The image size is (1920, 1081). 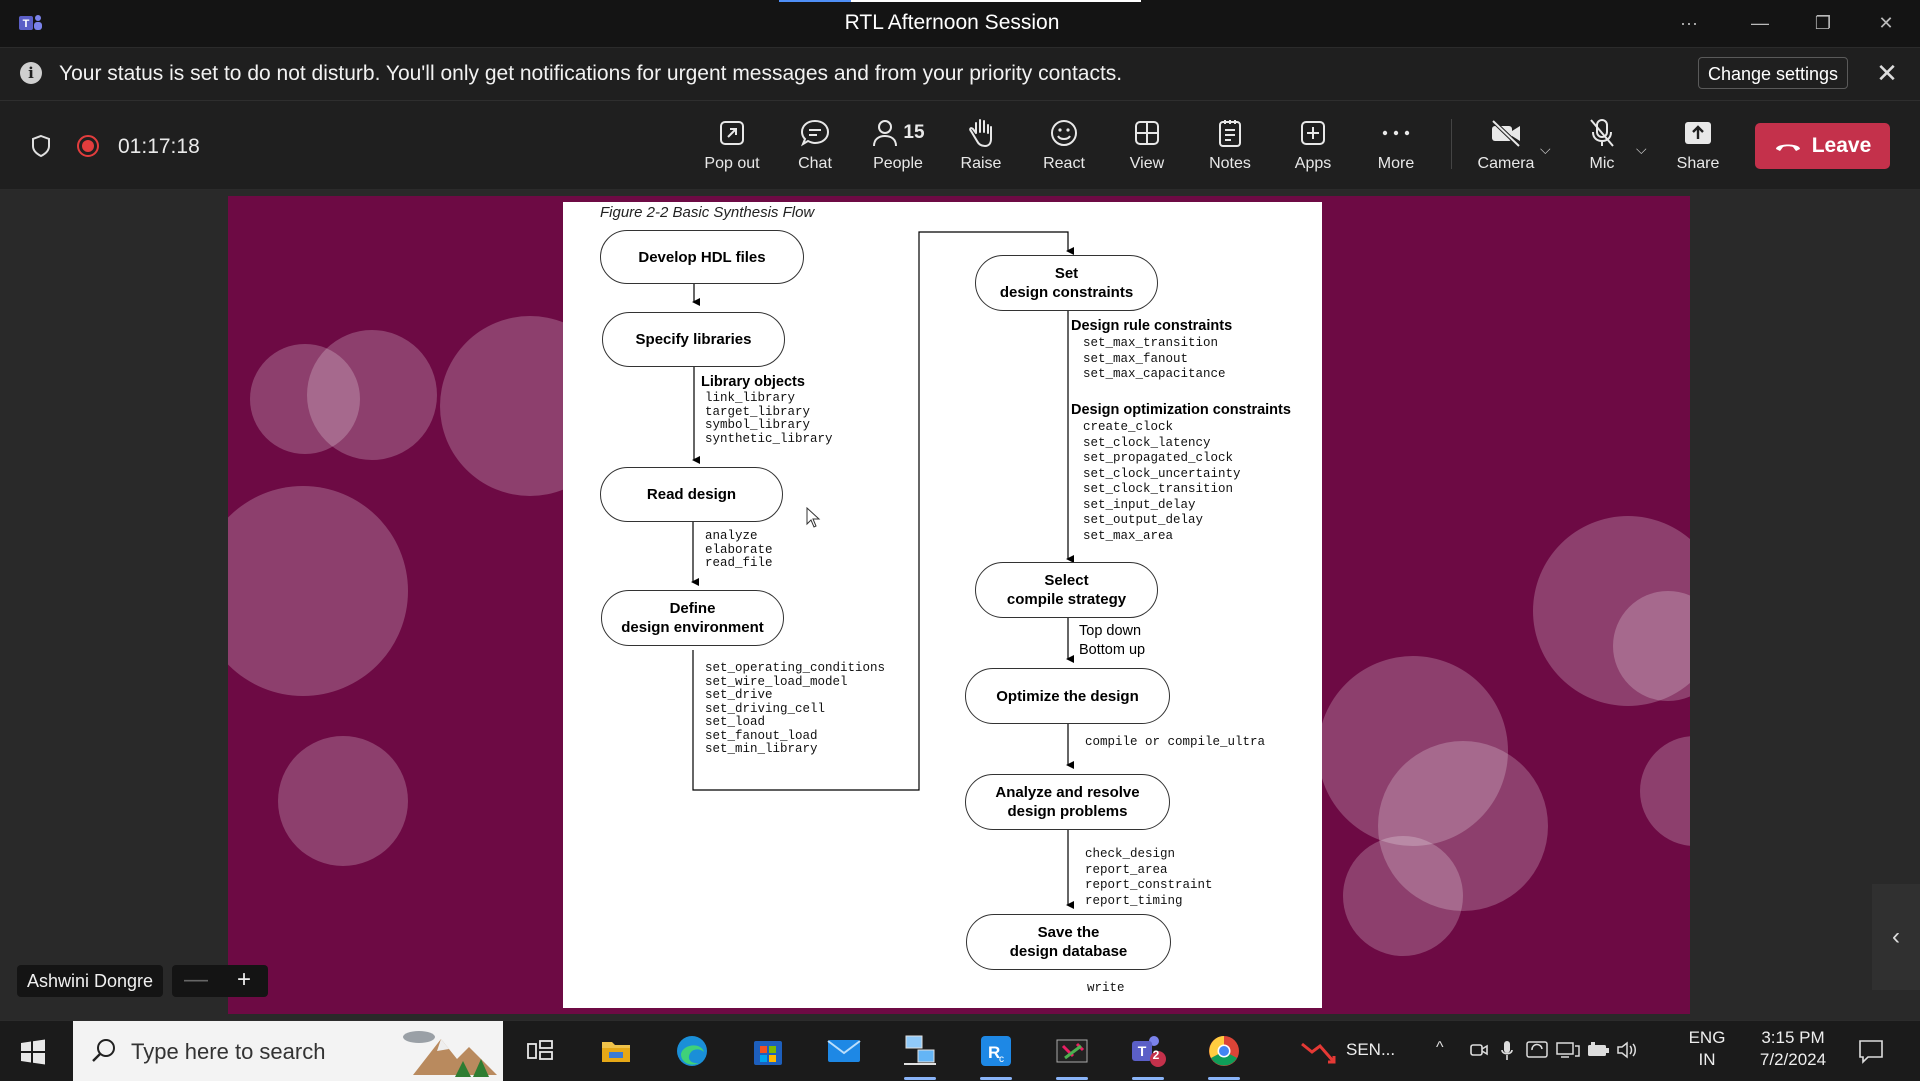 What do you see at coordinates (1147, 144) in the screenshot?
I see `view-button: View` at bounding box center [1147, 144].